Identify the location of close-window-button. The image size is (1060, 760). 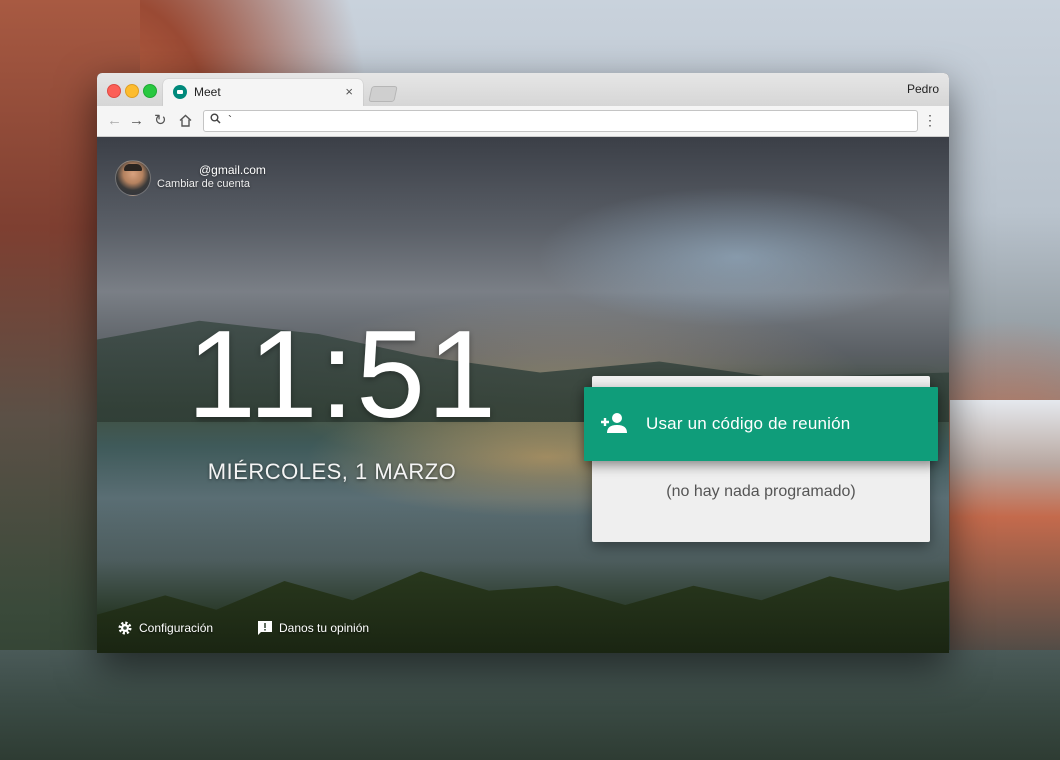
(114, 91).